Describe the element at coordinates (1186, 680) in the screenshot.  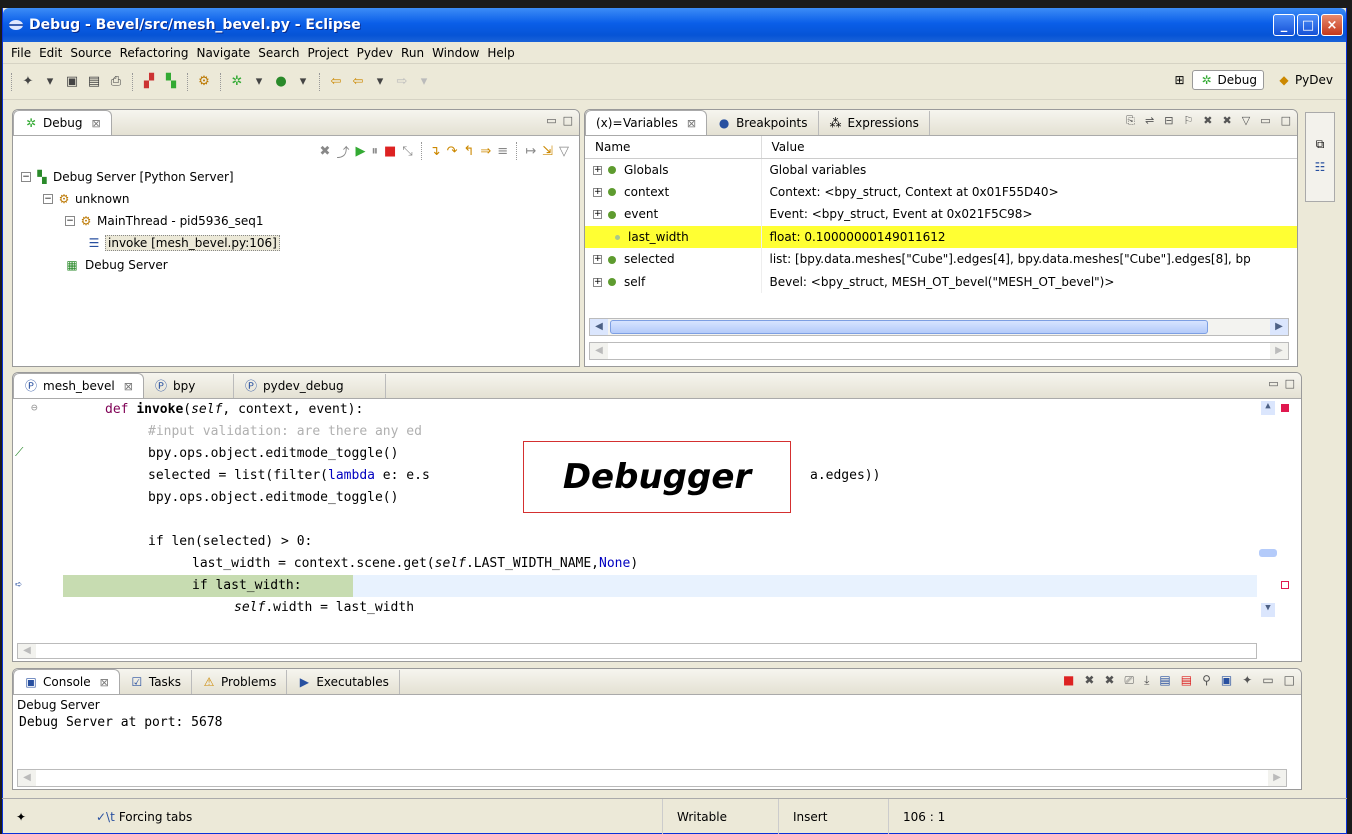
I see `show-stderr-icon: ▤` at that location.